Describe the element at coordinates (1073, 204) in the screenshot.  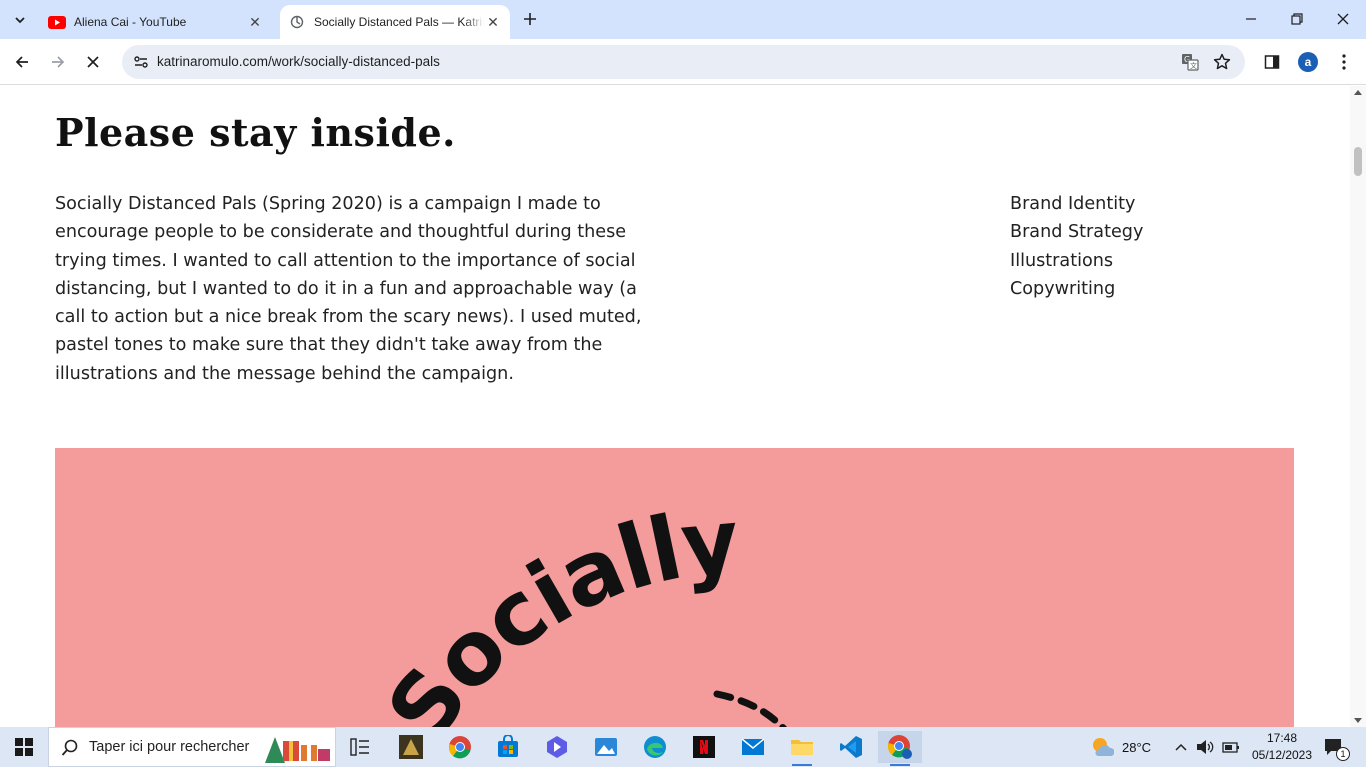
I see `service-item: Brand Identity` at that location.